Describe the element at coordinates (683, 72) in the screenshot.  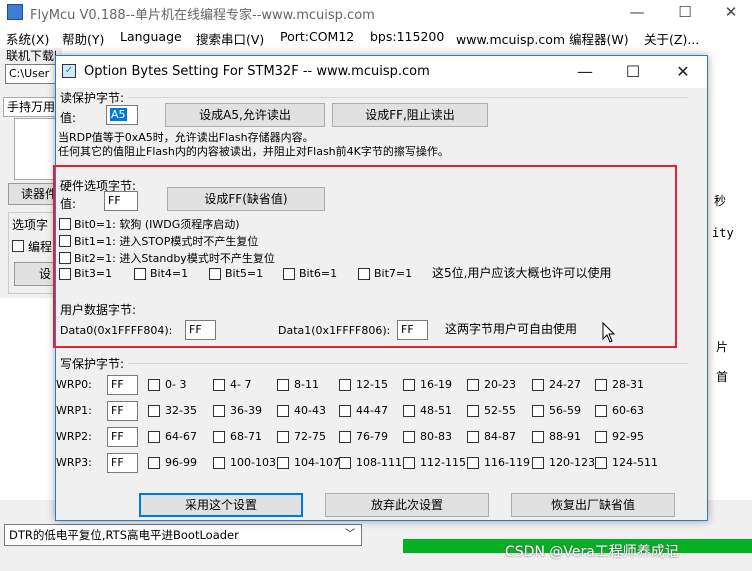
I see `dialog-close-button: ✕` at that location.